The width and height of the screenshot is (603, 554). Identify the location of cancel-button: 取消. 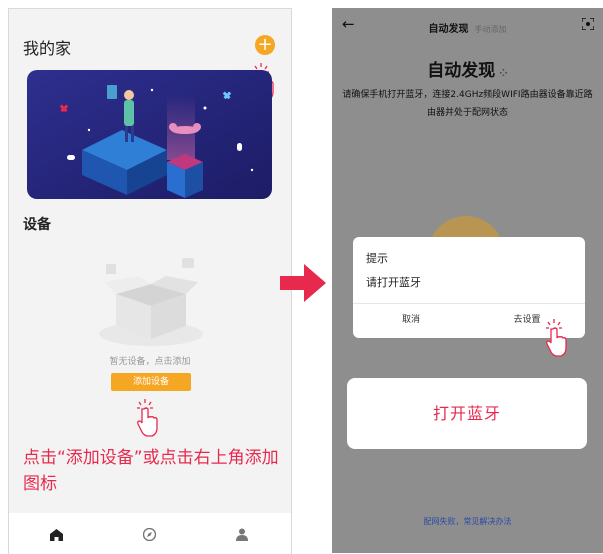
(411, 320).